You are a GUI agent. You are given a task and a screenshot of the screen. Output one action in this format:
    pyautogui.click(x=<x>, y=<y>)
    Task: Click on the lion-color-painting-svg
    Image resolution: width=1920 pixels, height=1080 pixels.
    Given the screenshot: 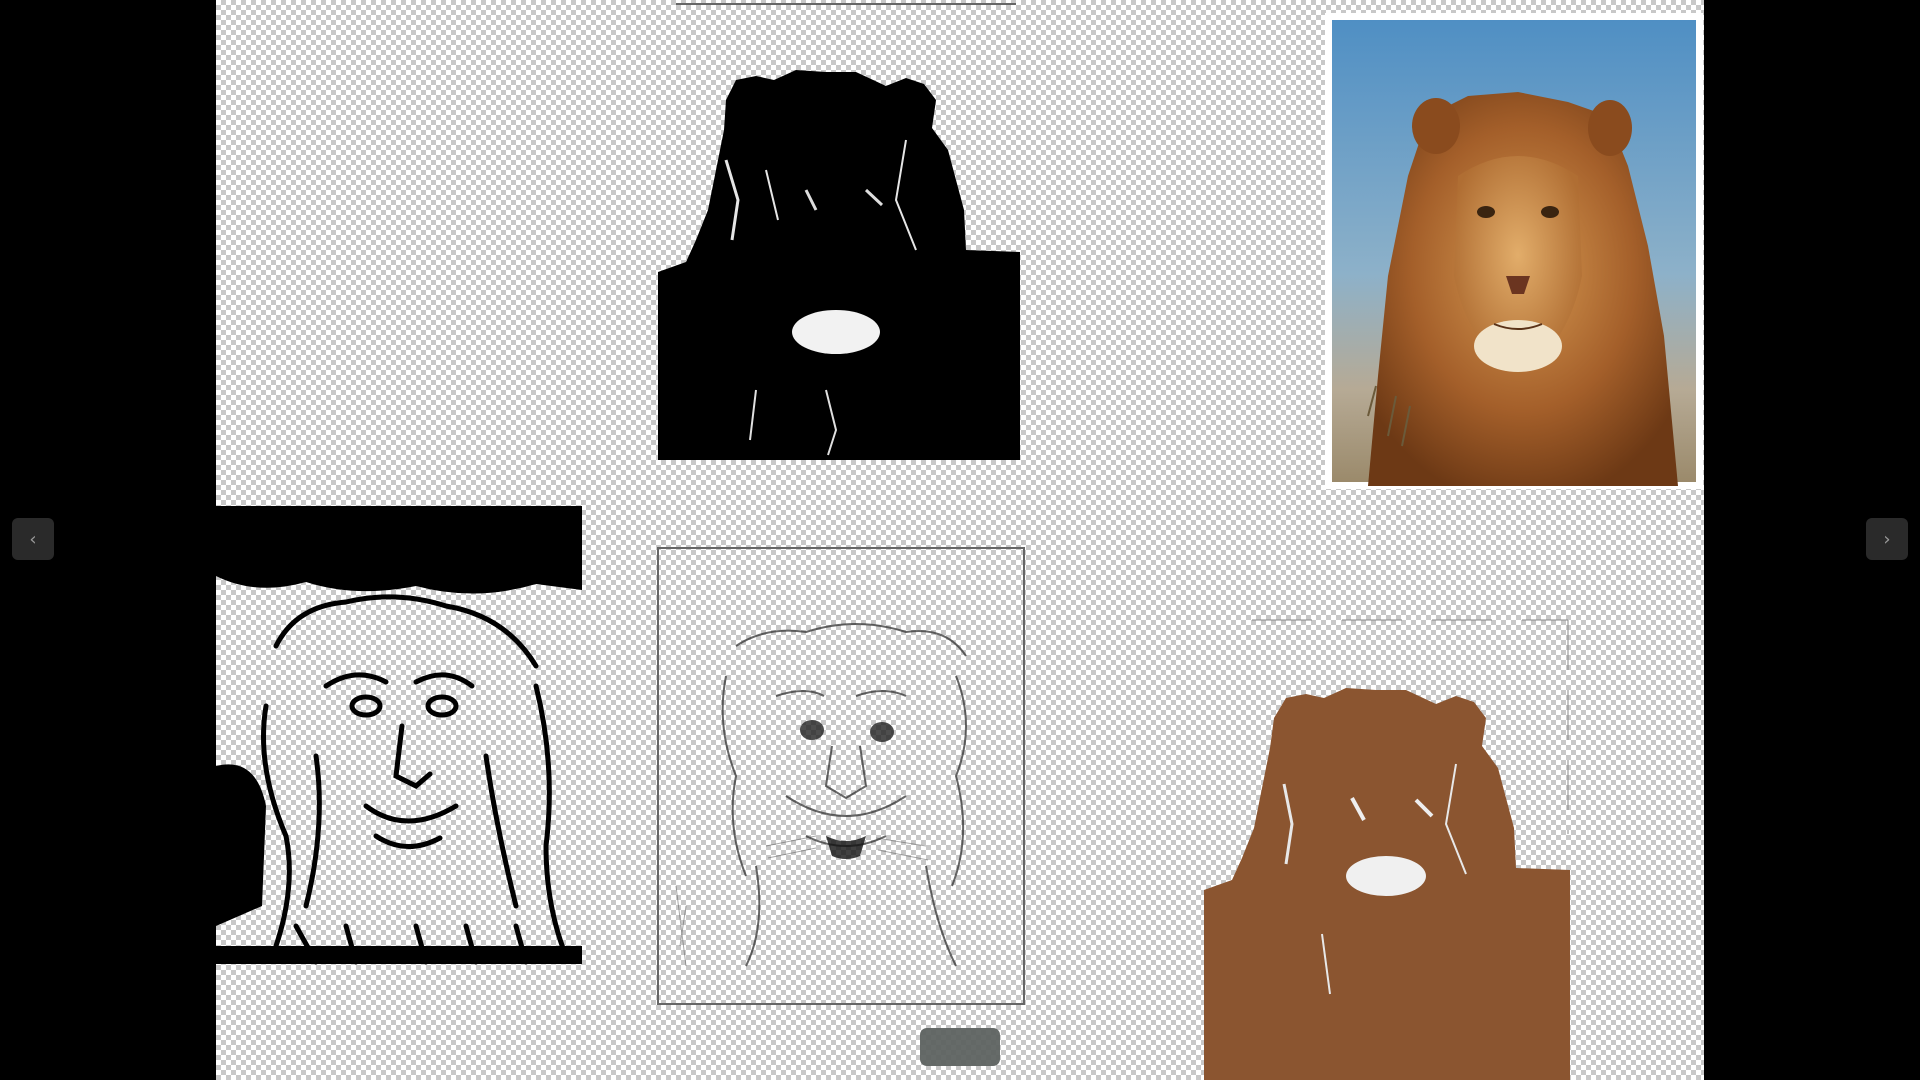 What is the action you would take?
    pyautogui.click(x=1514, y=253)
    